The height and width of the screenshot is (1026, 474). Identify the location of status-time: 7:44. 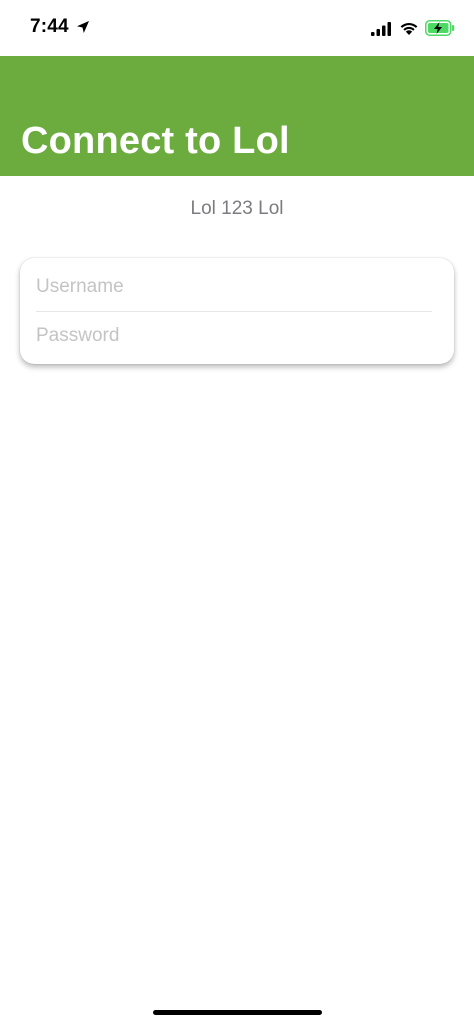
(49, 26).